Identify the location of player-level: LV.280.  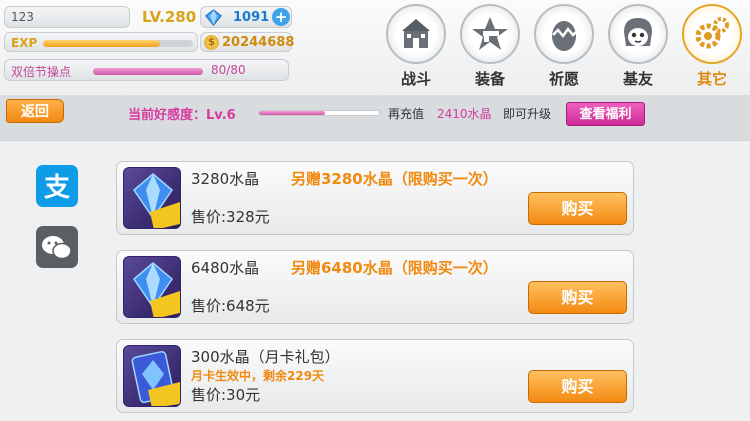
(169, 17).